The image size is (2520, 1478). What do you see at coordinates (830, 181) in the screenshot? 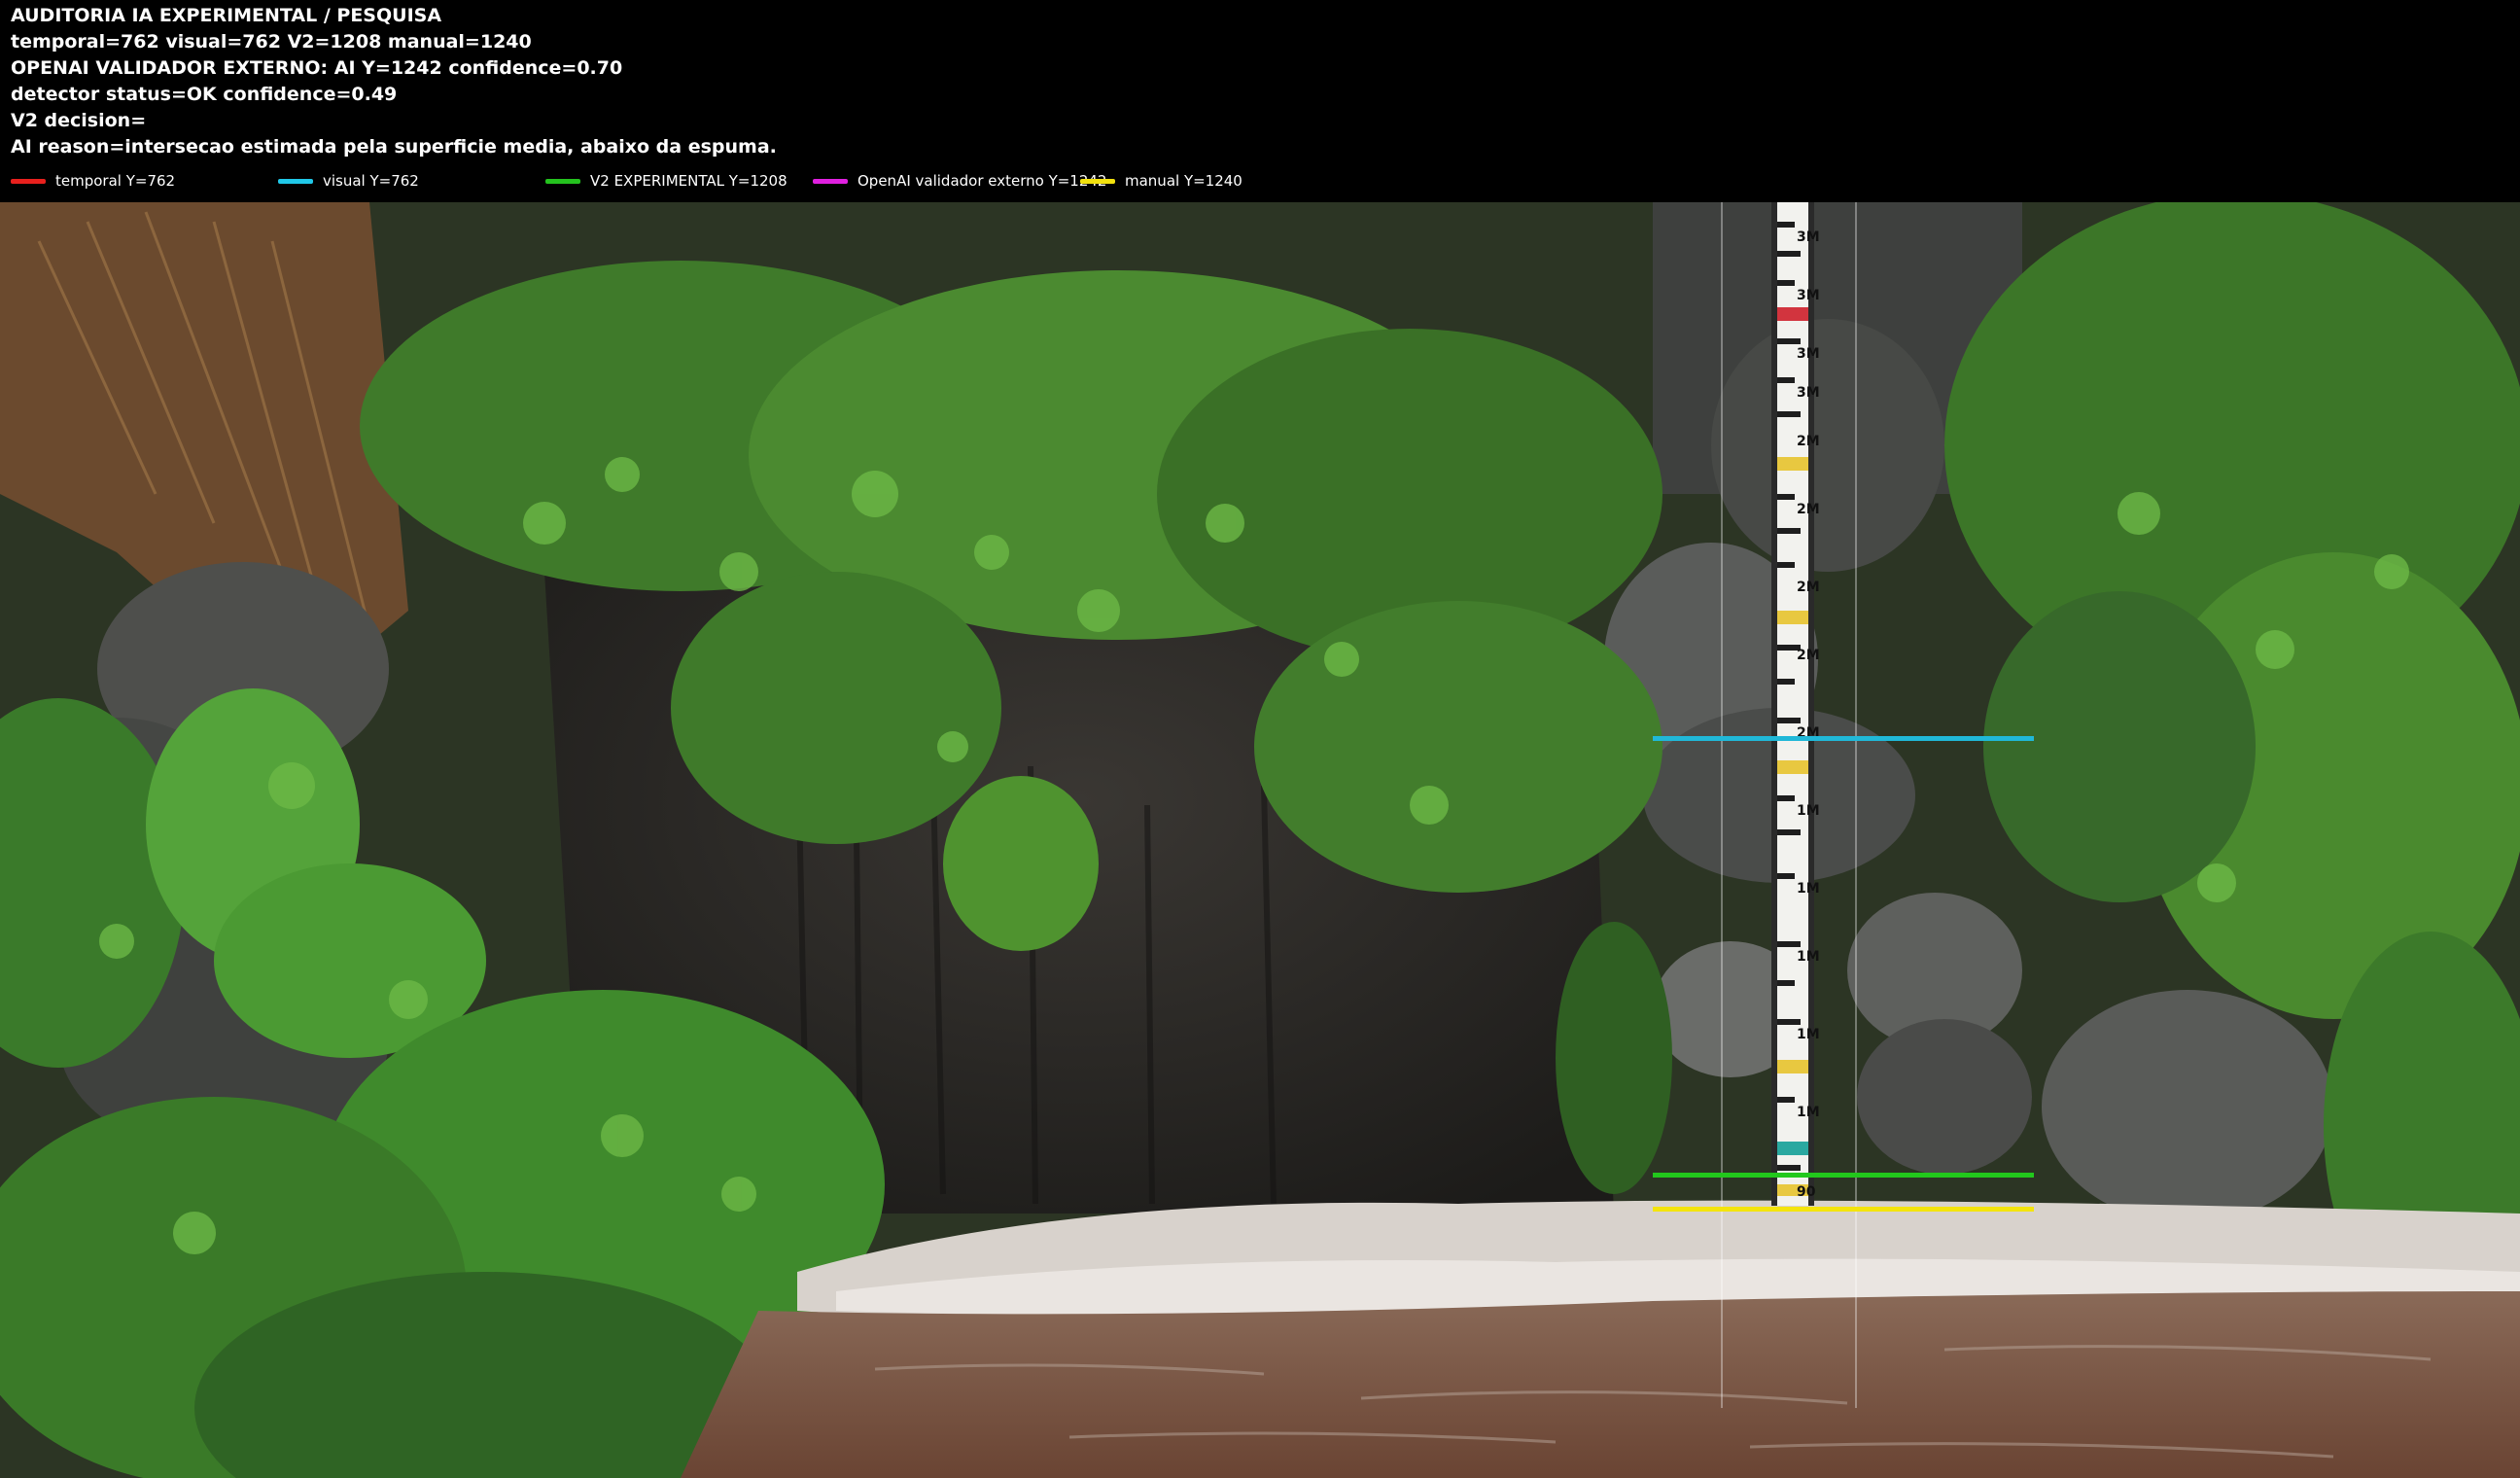
I see `legend-swatch-openai` at bounding box center [830, 181].